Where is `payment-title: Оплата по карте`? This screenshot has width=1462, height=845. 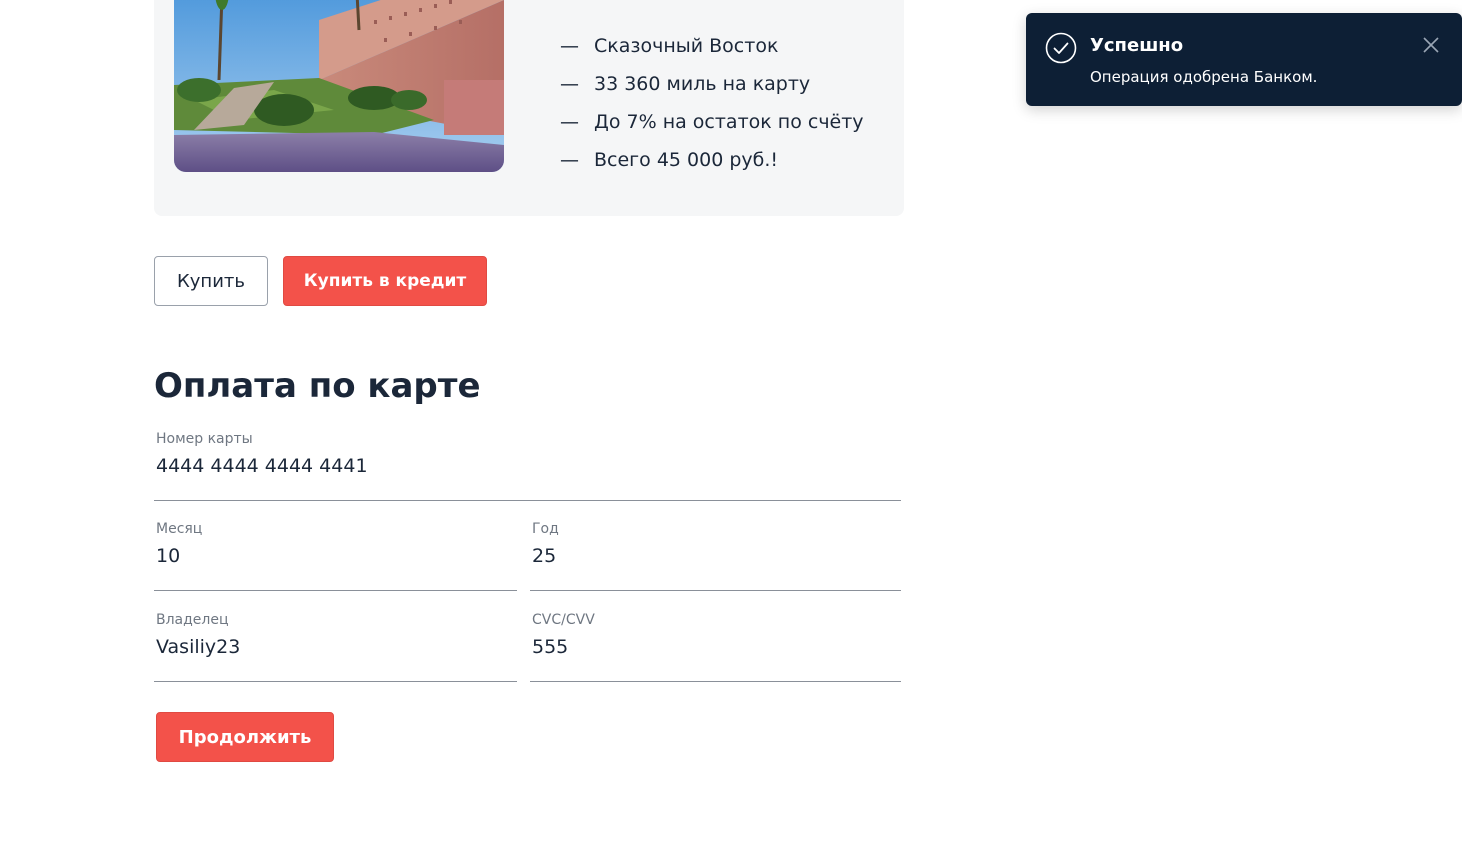 payment-title: Оплата по карте is located at coordinates (317, 386).